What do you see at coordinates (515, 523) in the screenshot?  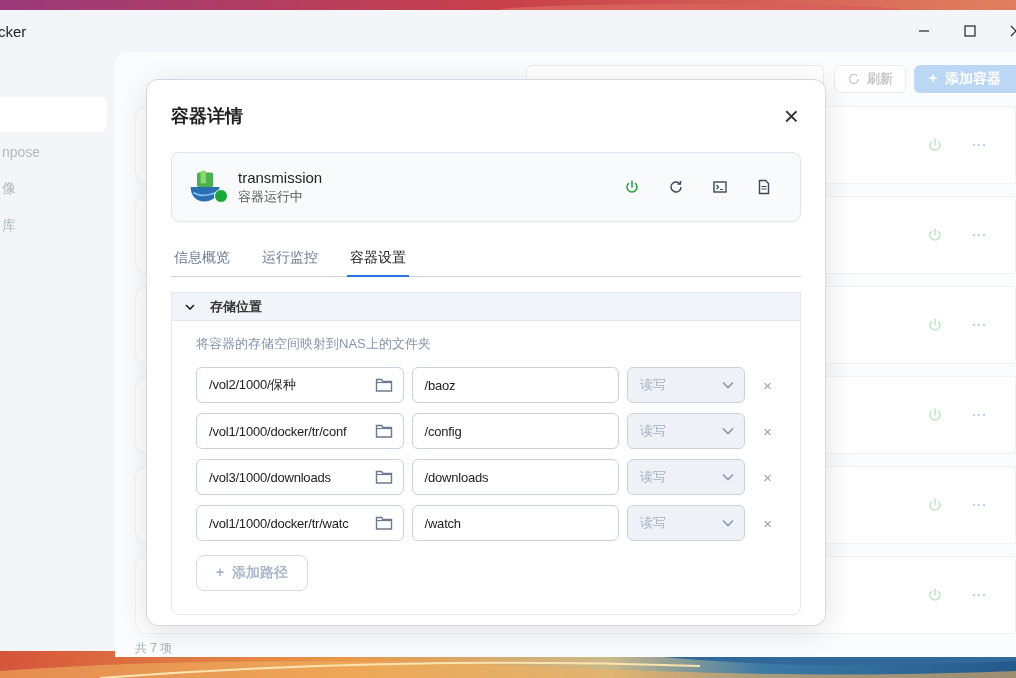 I see `container-path-field: /watch` at bounding box center [515, 523].